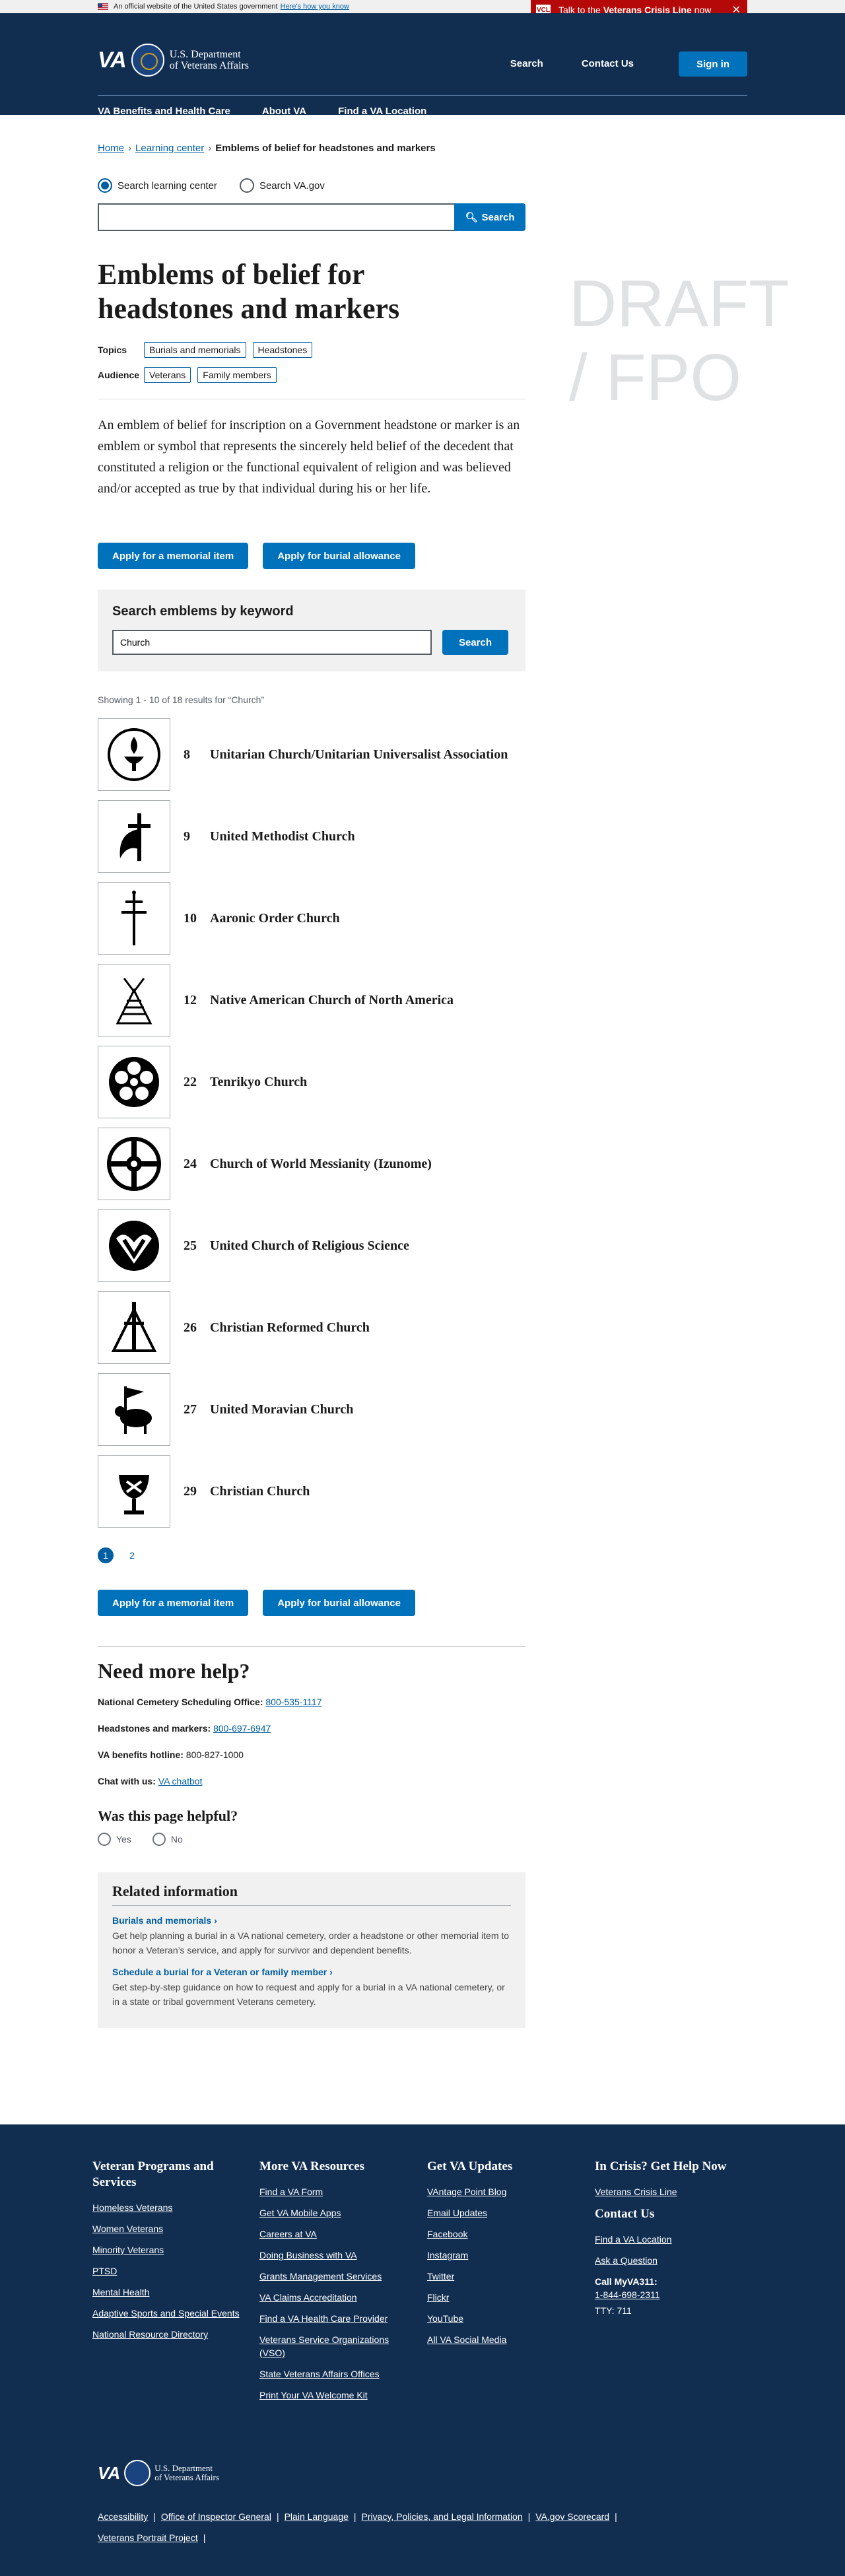  Describe the element at coordinates (168, 2207) in the screenshot. I see `footer-link: Homeless Veterans` at that location.